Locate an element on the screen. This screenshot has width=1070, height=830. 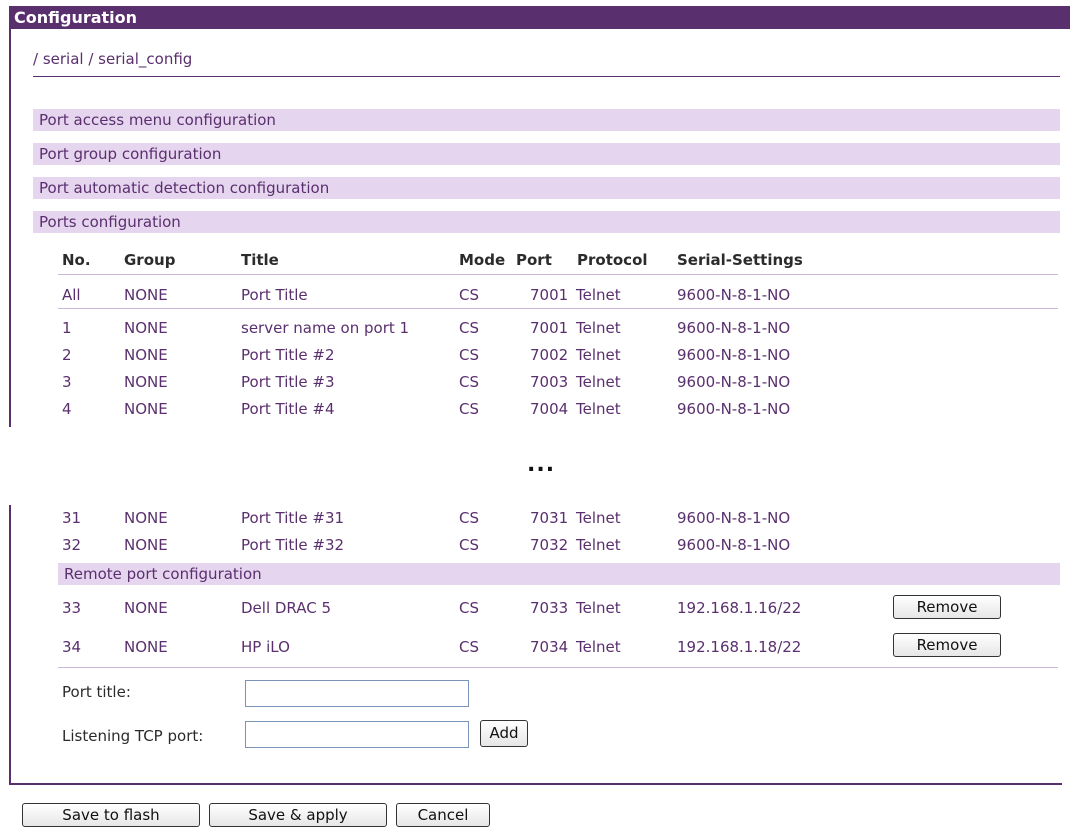
cell-settings: 192.168.1.18/22 is located at coordinates (739, 647).